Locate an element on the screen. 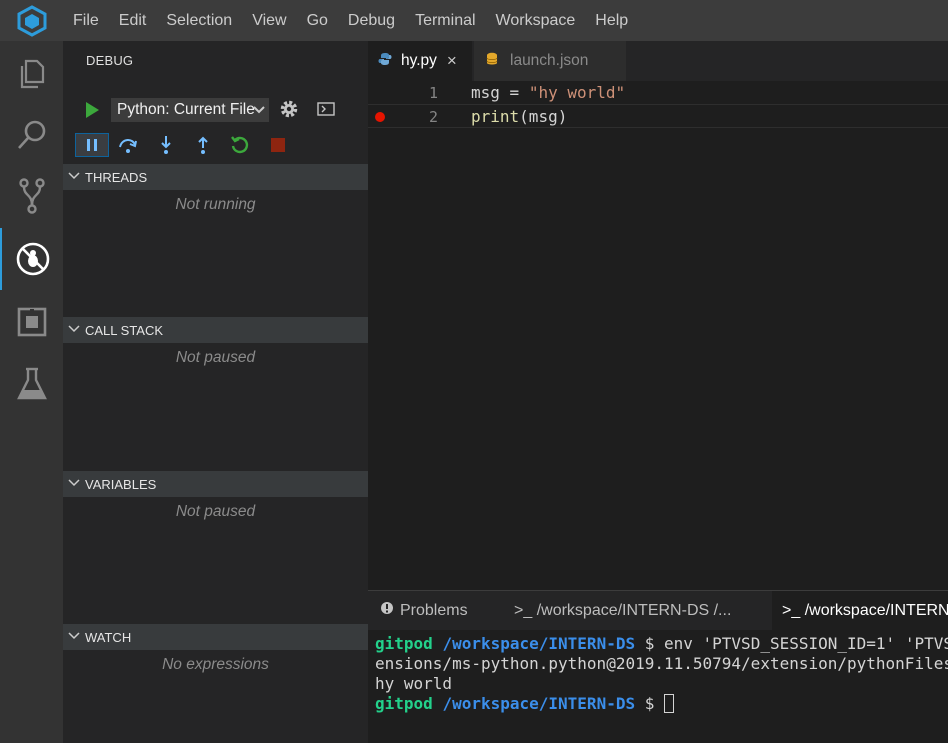 The height and width of the screenshot is (743, 948). code-text: print(msg) is located at coordinates (519, 116).